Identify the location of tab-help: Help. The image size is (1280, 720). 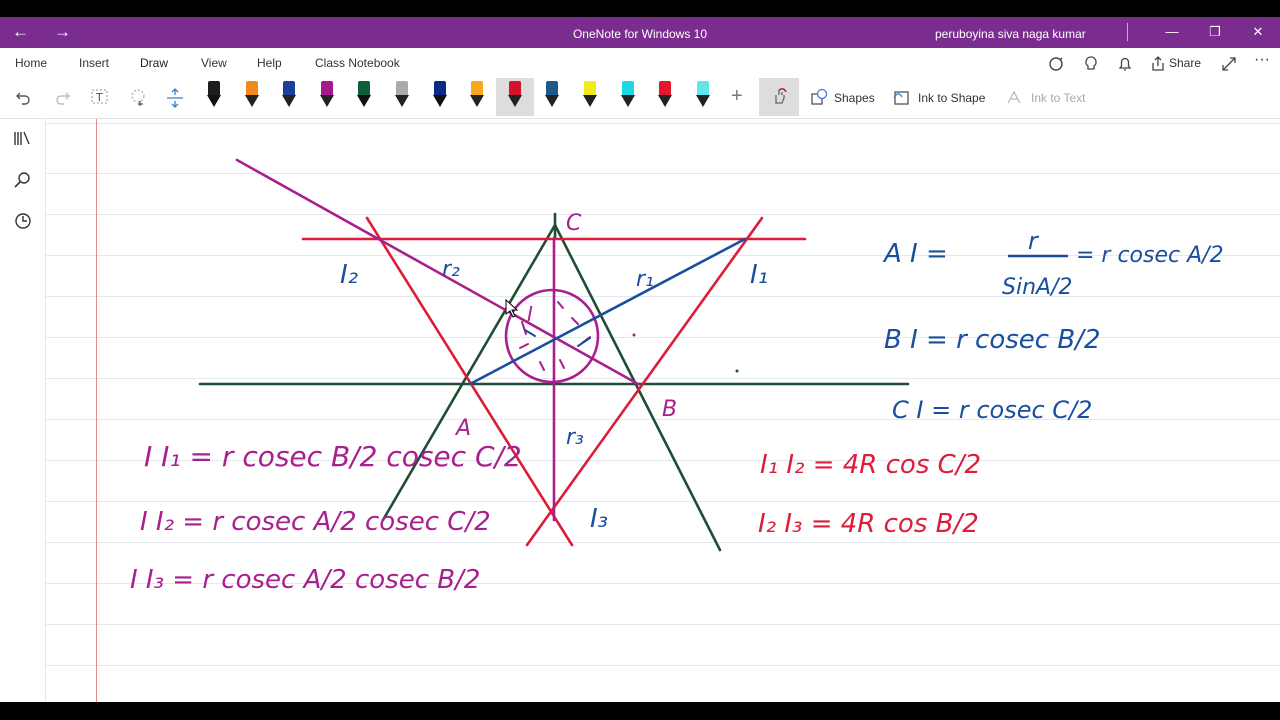
(269, 63).